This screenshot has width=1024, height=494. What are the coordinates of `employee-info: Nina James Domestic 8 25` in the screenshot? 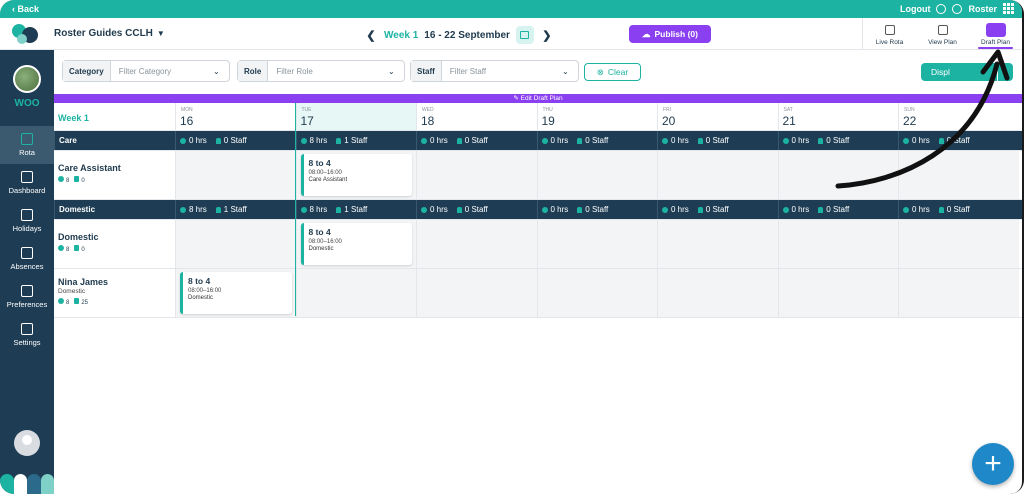 It's located at (114, 293).